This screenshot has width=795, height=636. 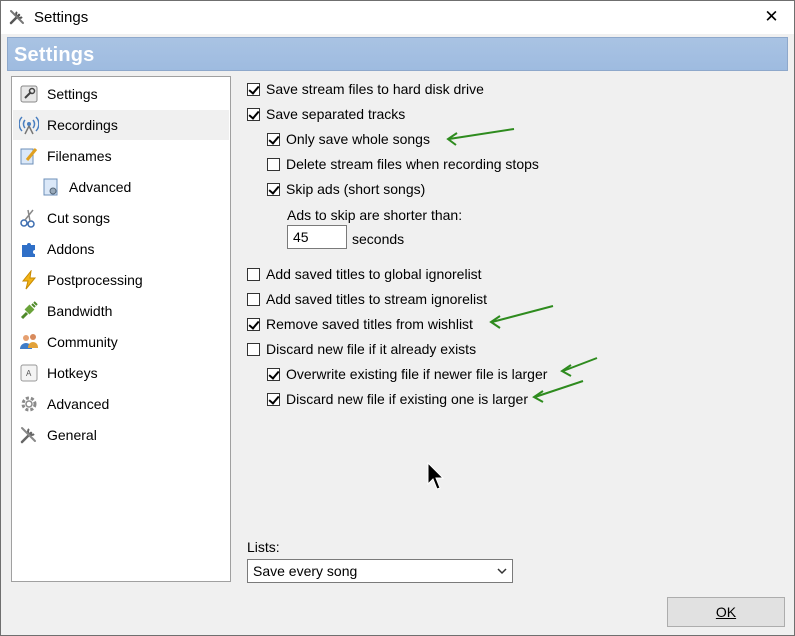 I want to click on skip-ads-checkbox: Skip ads (short songs), so click(x=346, y=189).